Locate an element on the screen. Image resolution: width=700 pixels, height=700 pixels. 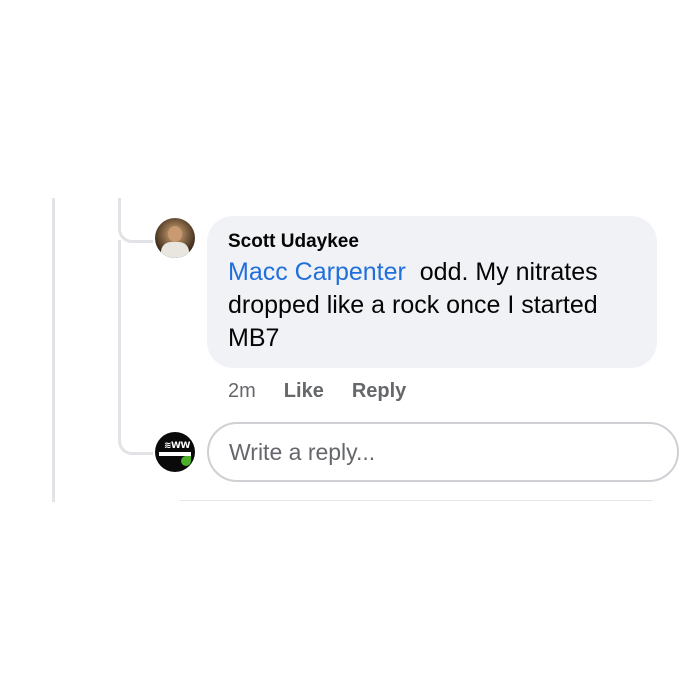
avatar-face is located at coordinates (175, 234).